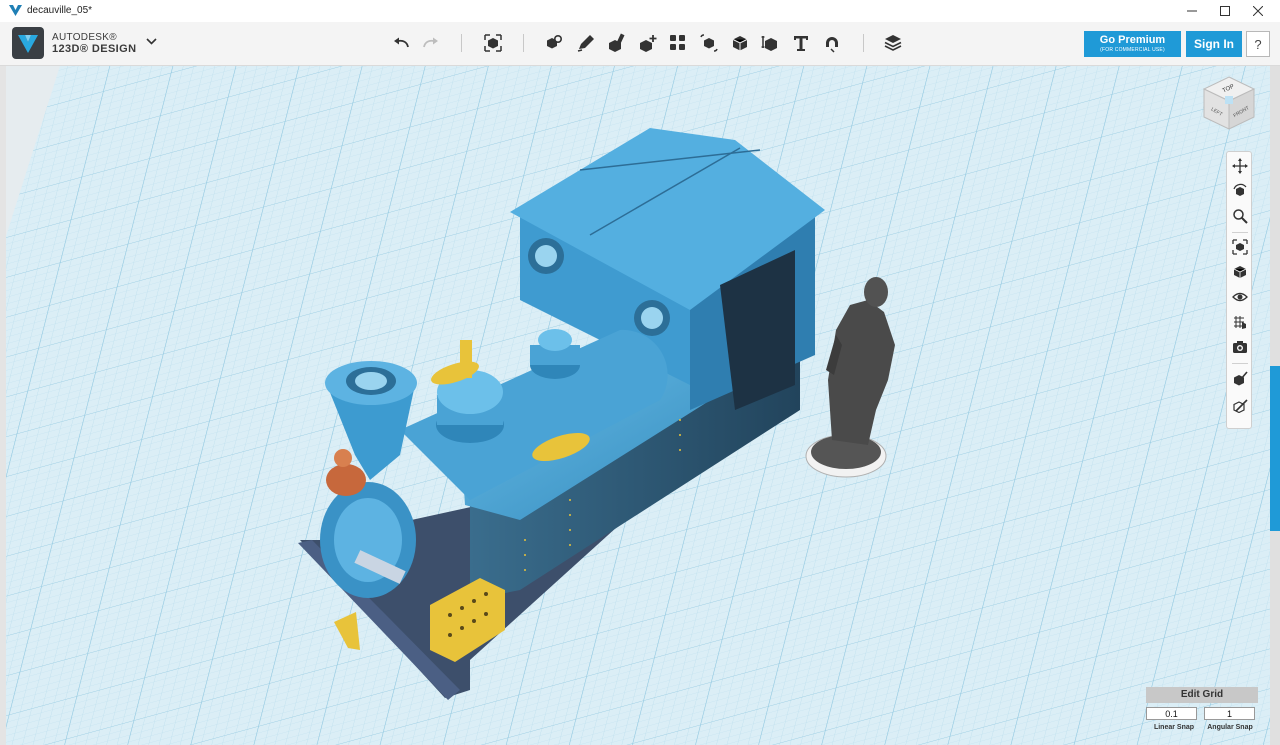 Image resolution: width=1280 pixels, height=745 pixels. What do you see at coordinates (94, 49) in the screenshot?
I see `product-name: 123D® DESIGN` at bounding box center [94, 49].